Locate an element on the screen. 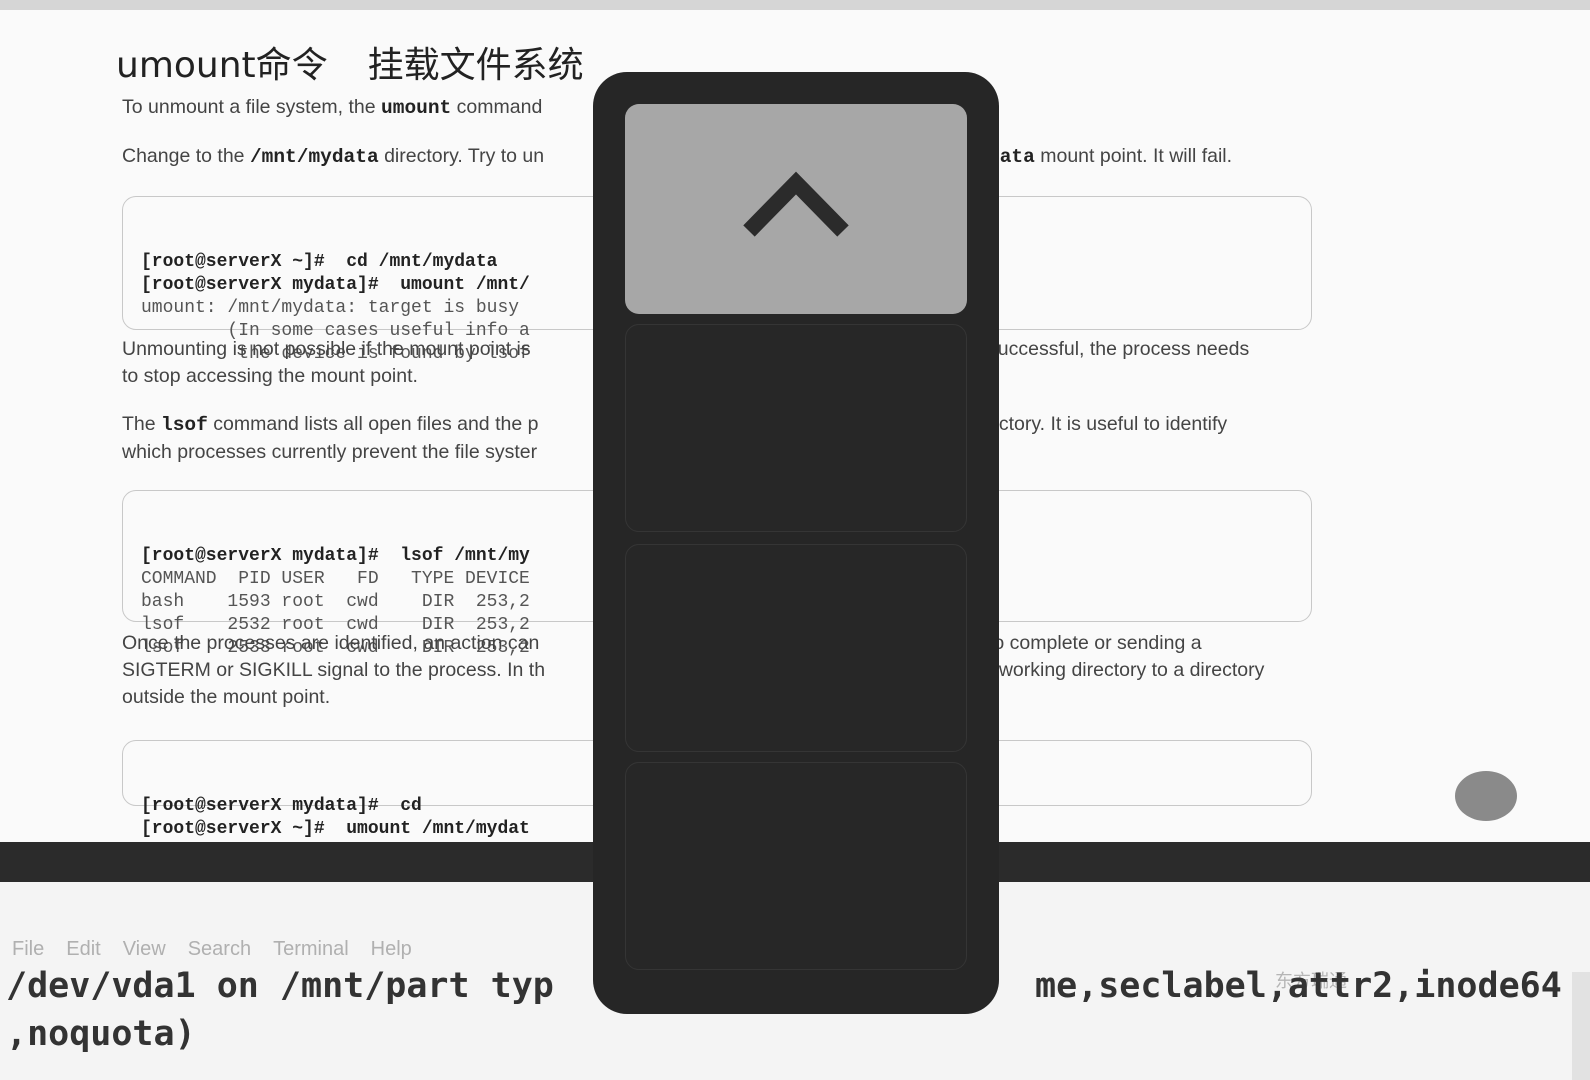 Image resolution: width=1590 pixels, height=1080 pixels. slide-title: umount命令 挂载文件系统 is located at coordinates (370, 62).